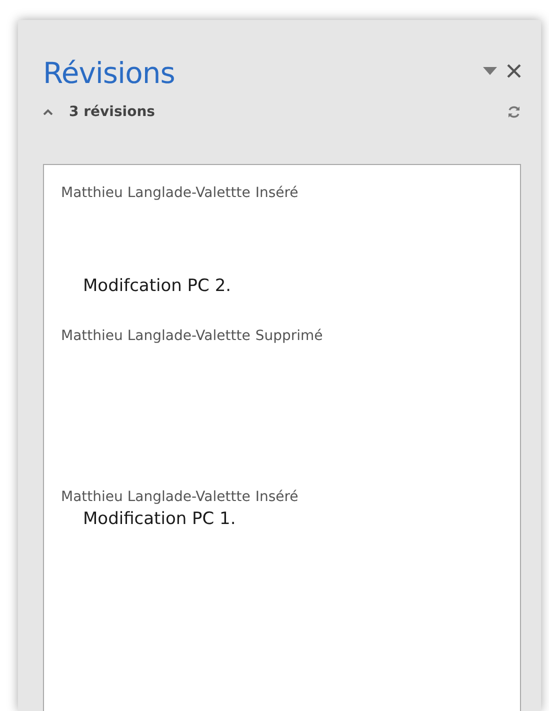  What do you see at coordinates (159, 519) in the screenshot?
I see `revision-text: Modification PC 1.` at bounding box center [159, 519].